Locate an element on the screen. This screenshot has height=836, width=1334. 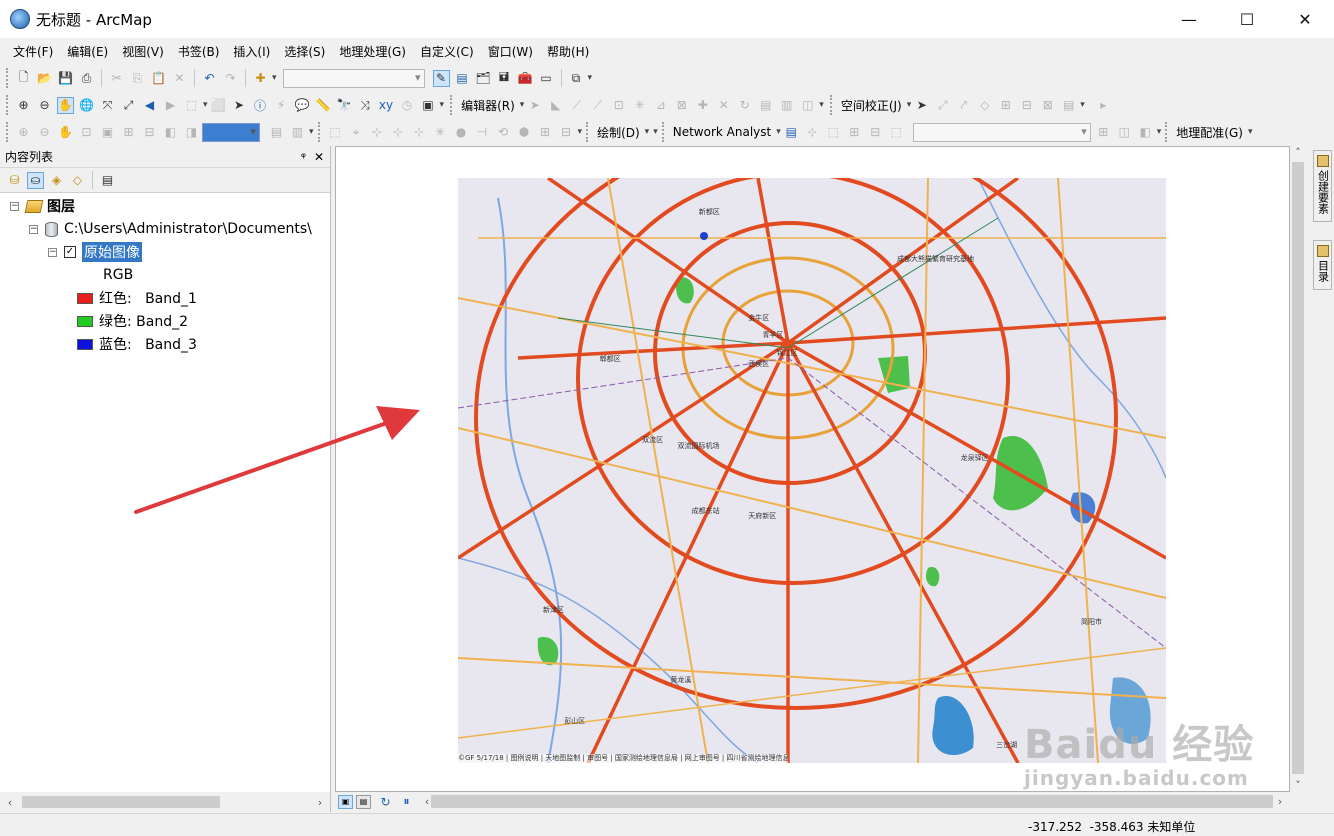
select-elements-icon: ➤ is located at coordinates (239, 105).